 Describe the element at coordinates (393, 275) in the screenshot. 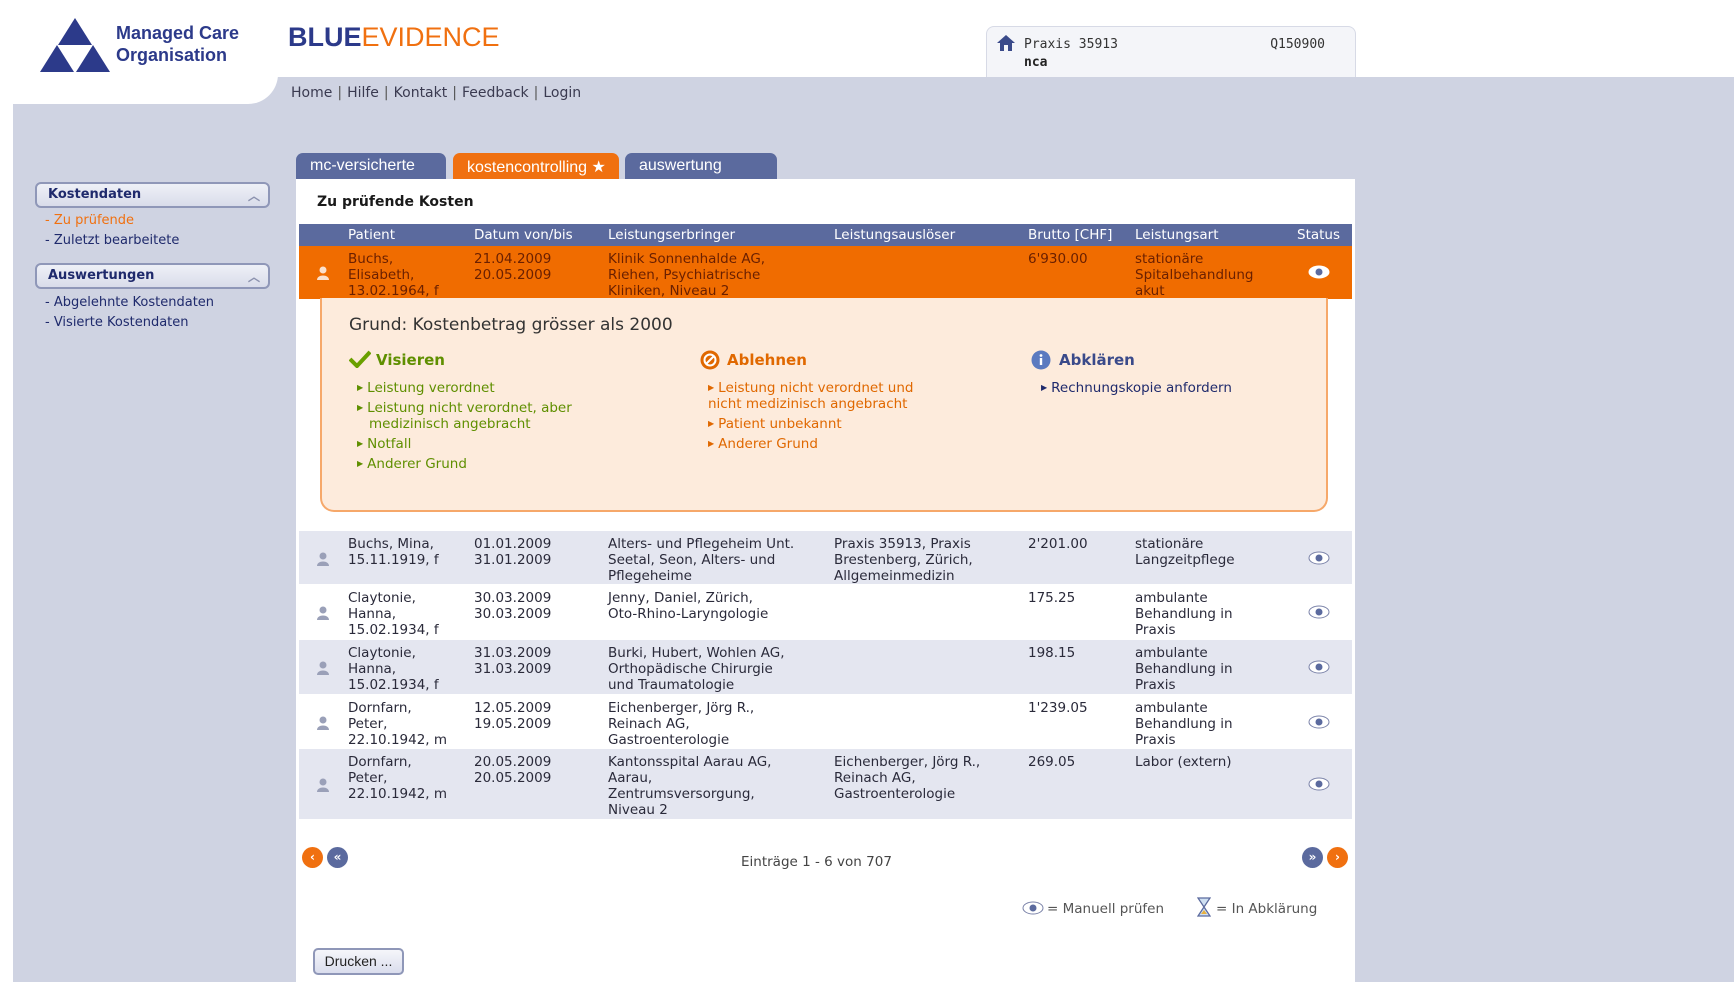

I see `cell-patient: Buchs, Elisabeth, 13.02.1964, f` at that location.